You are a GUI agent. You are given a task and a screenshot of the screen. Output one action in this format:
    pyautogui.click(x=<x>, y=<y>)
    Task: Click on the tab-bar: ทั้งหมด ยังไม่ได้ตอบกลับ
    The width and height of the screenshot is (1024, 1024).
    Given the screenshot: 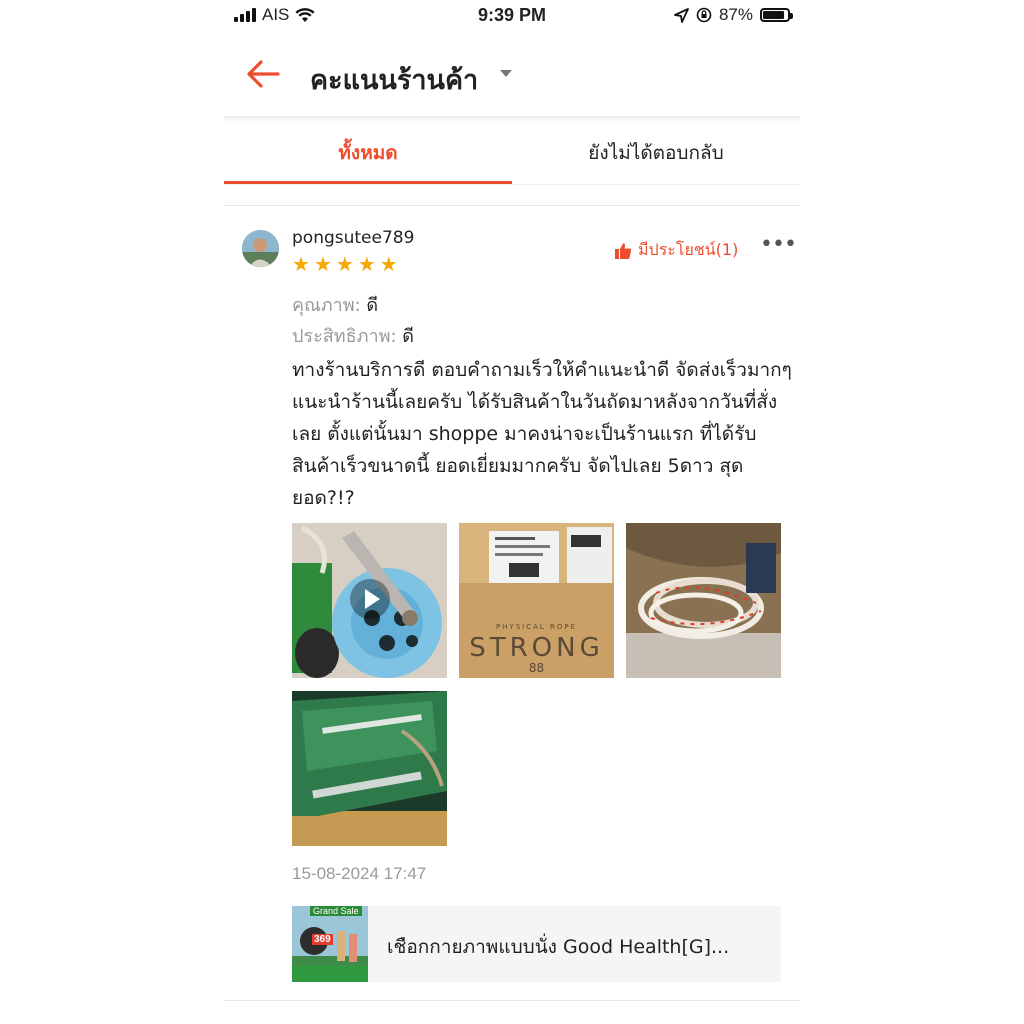 What is the action you would take?
    pyautogui.click(x=512, y=155)
    